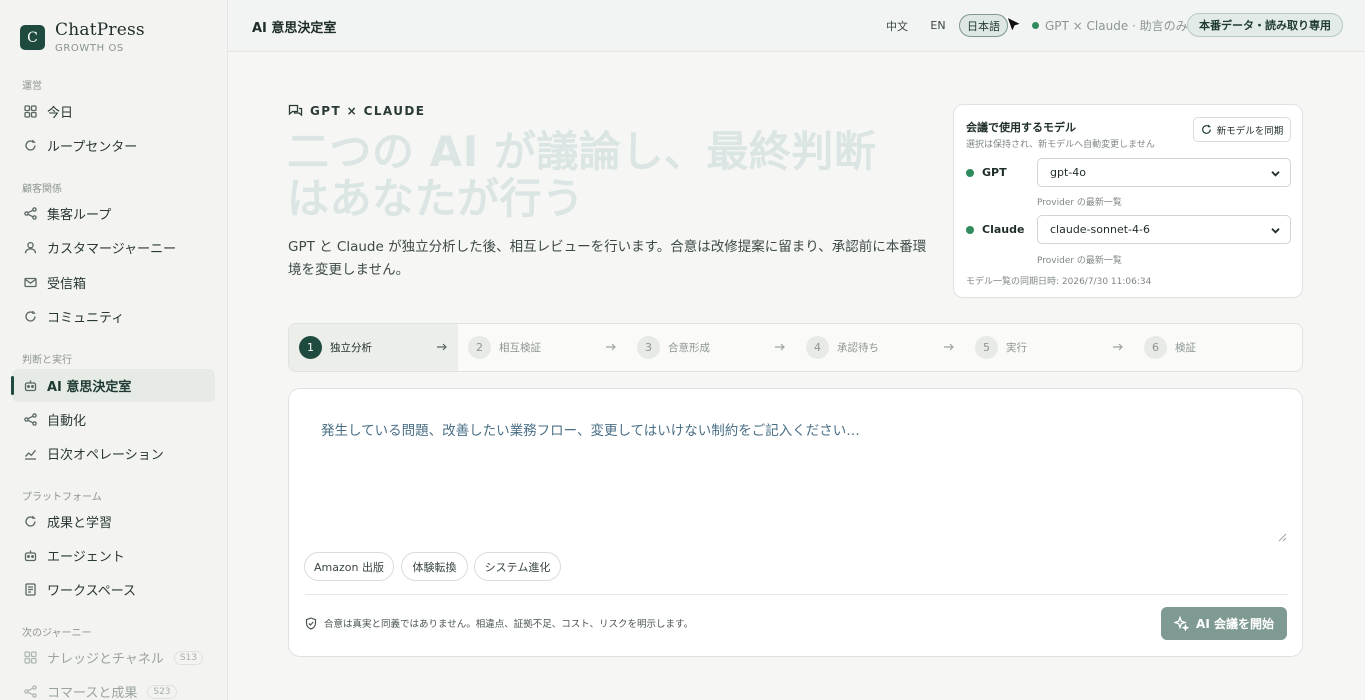 This screenshot has width=1365, height=700. Describe the element at coordinates (479, 347) in the screenshot. I see `step-number: 2` at that location.